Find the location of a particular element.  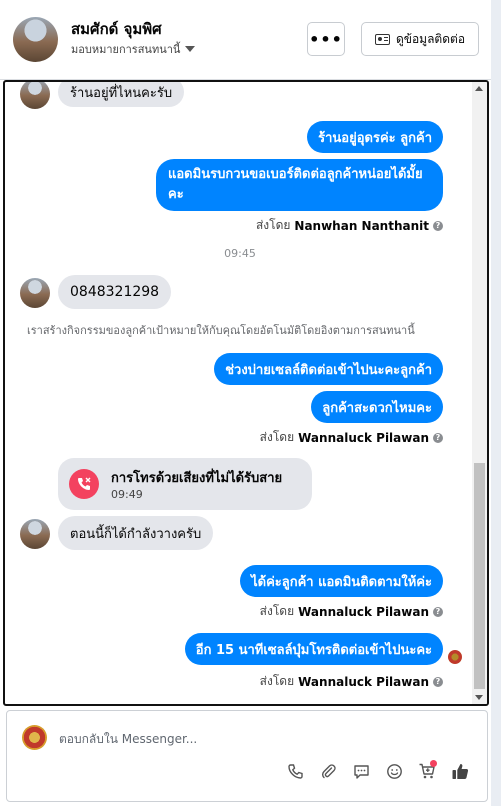

missed-call-title: การโทรด้วยเสียงที่ไม่ได้รับสาย is located at coordinates (197, 478).